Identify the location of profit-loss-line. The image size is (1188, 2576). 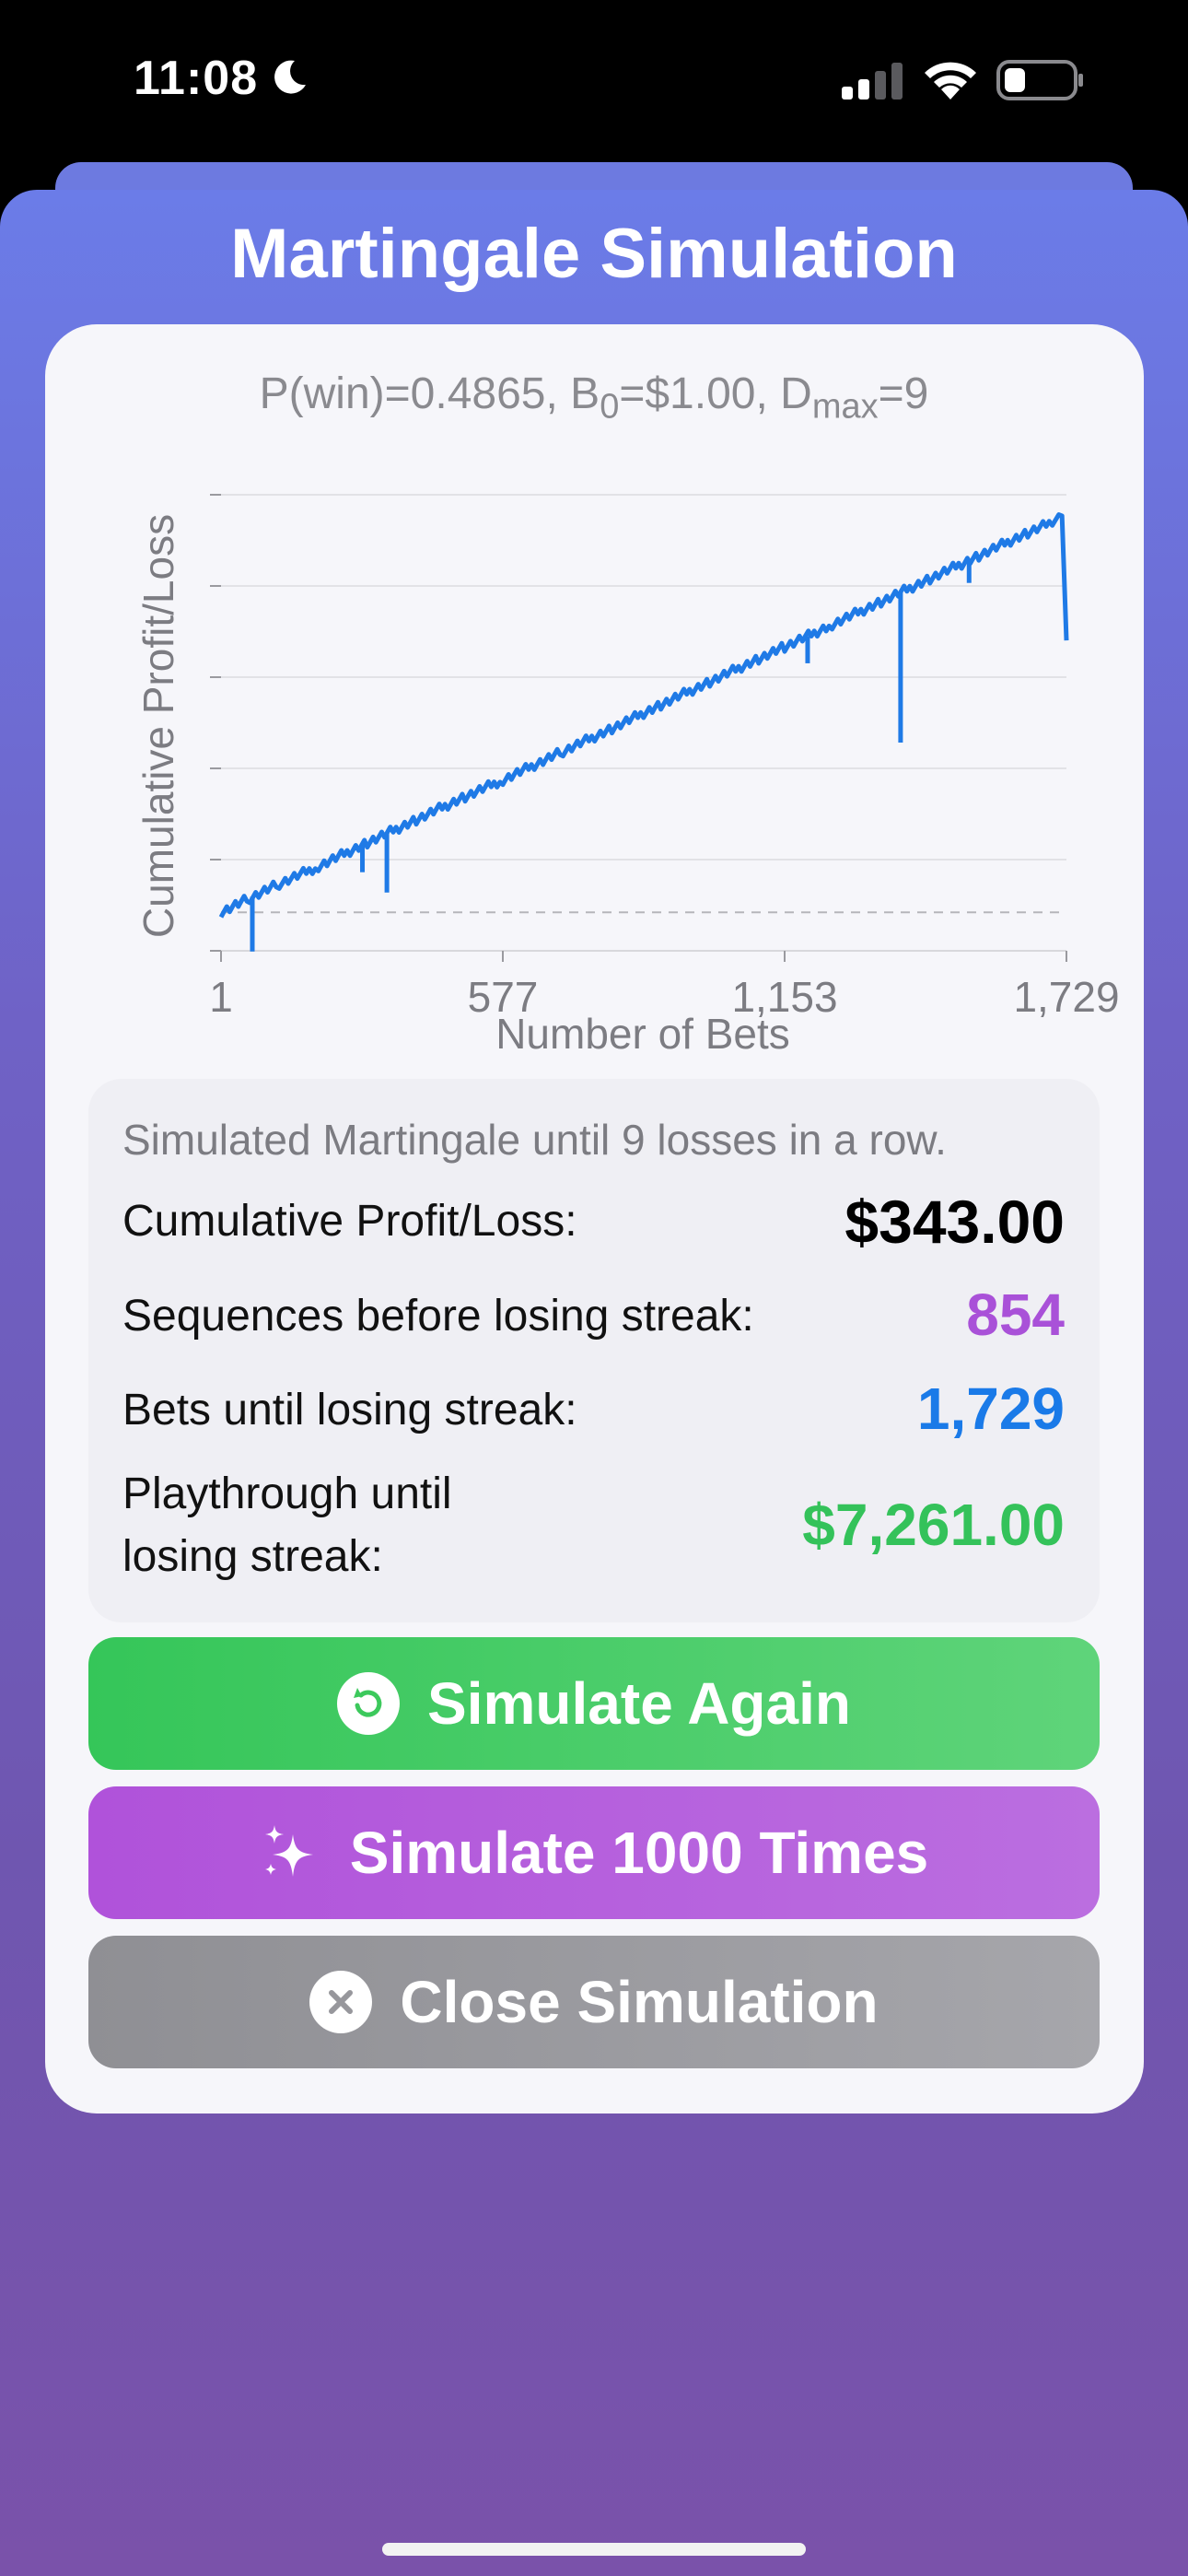
(643, 715).